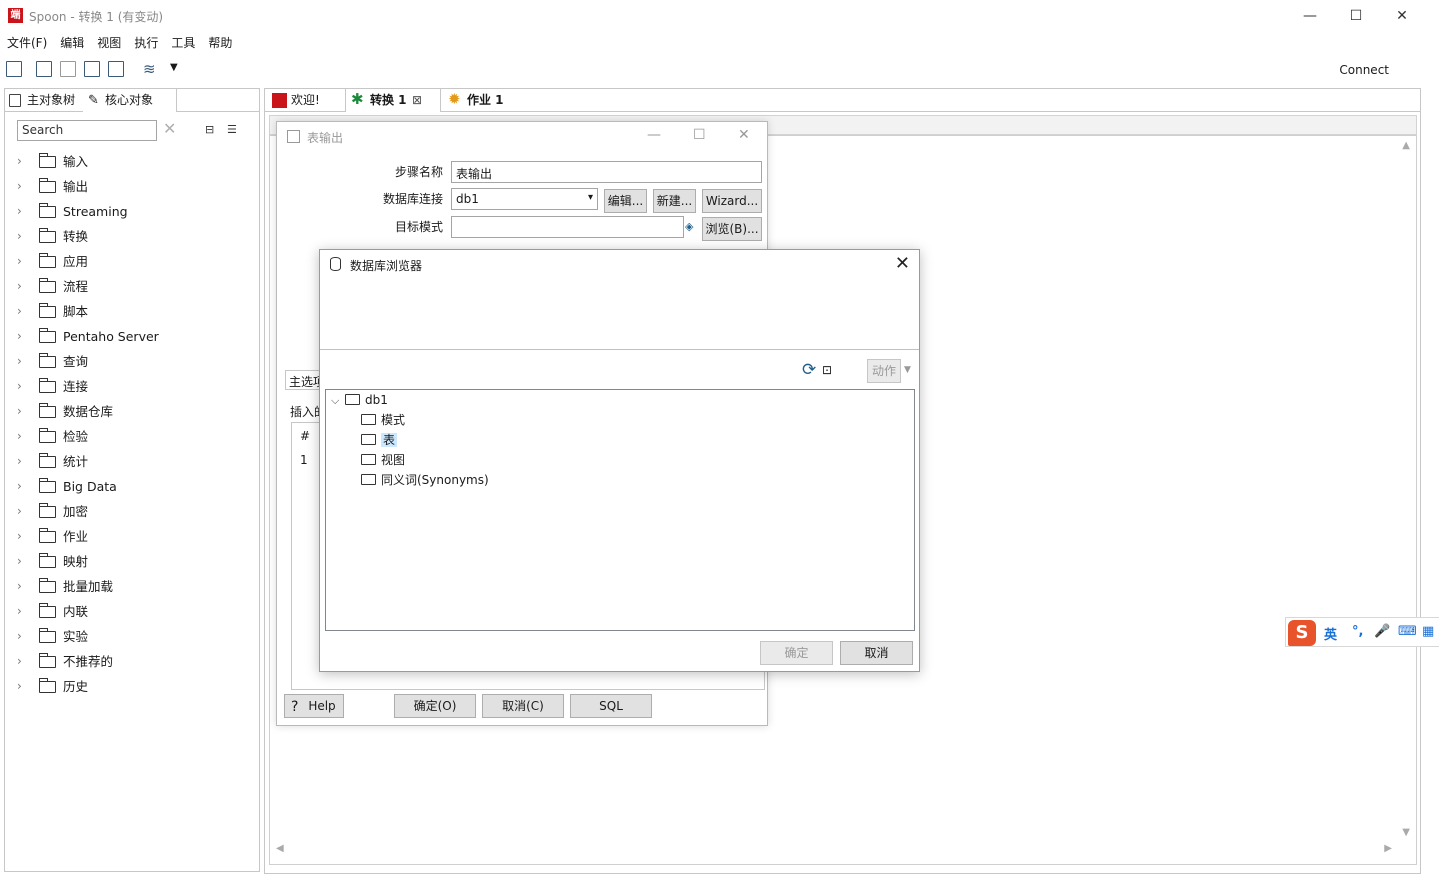 This screenshot has height=882, width=1439. What do you see at coordinates (796, 653) in the screenshot?
I see `ok-button: 确定` at bounding box center [796, 653].